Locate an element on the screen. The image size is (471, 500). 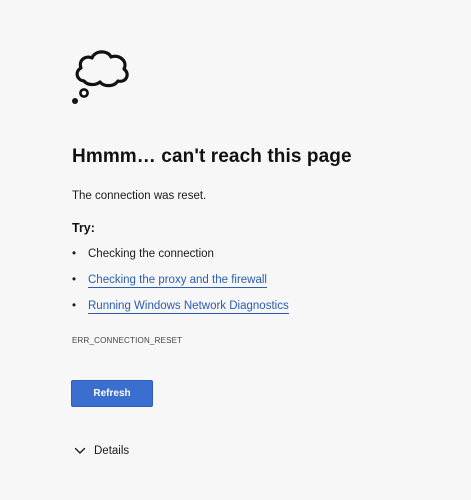
error-code: ERR_CONNECTION_RESET is located at coordinates (127, 340).